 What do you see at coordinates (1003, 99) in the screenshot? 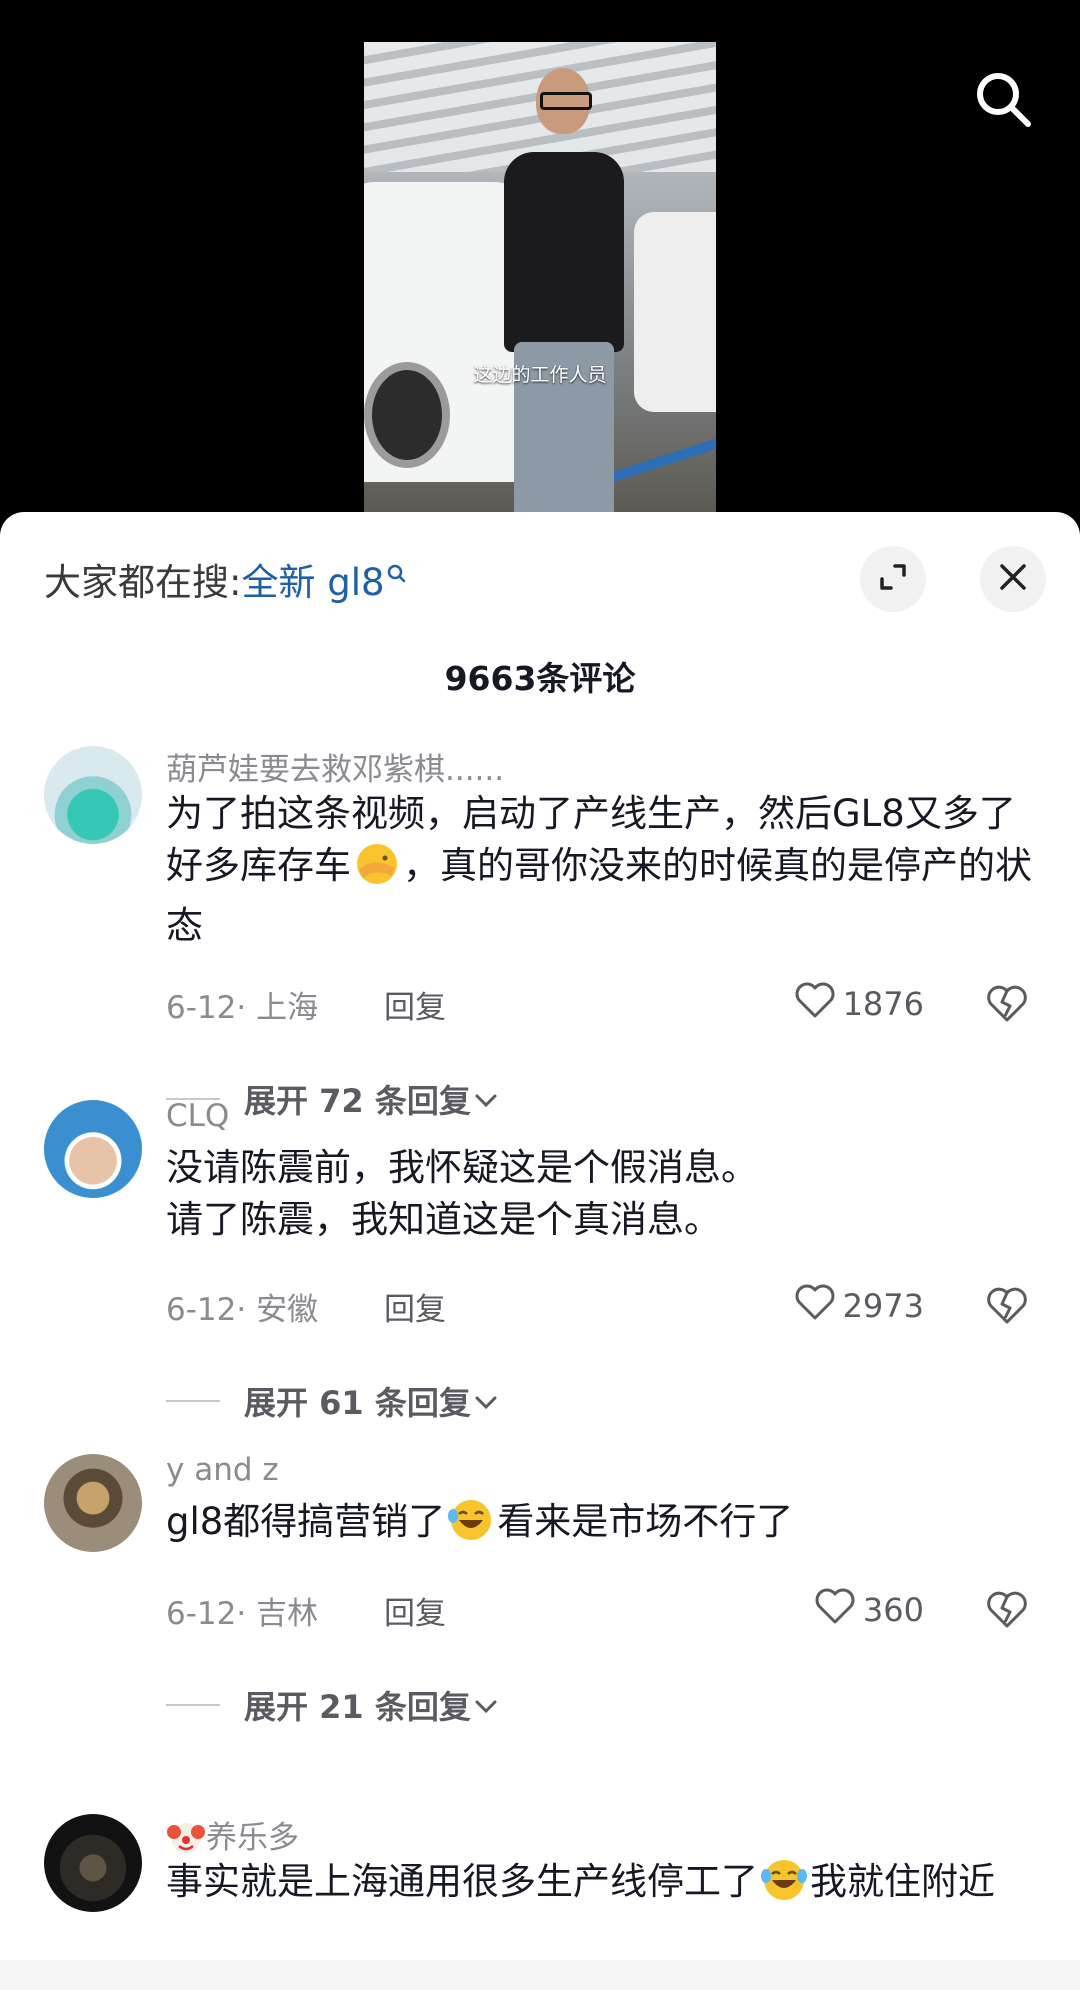
I see `search-icon` at bounding box center [1003, 99].